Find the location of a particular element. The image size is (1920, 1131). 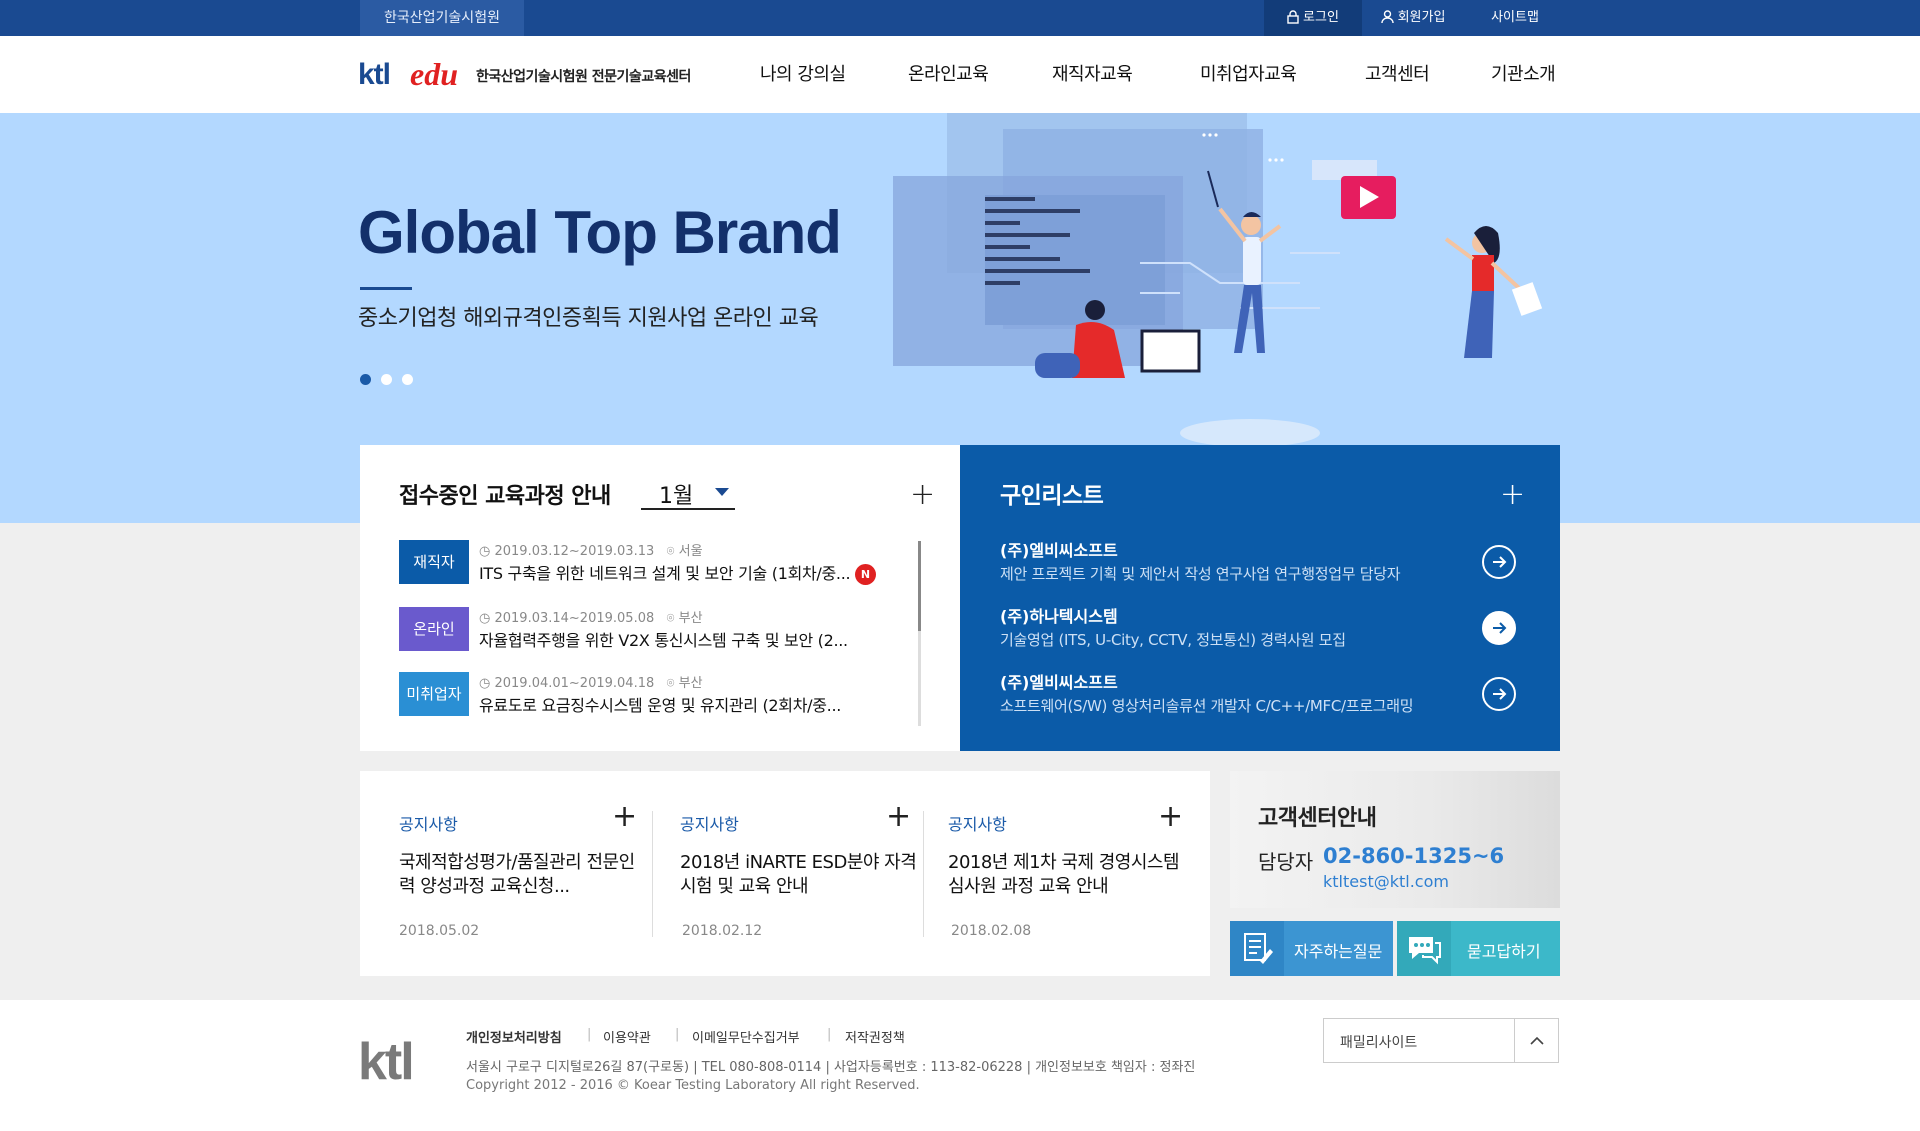

notice-title: 2018년 제1차 국제 경영시스템 심사원 과정 교육 안내 is located at coordinates (1068, 875).